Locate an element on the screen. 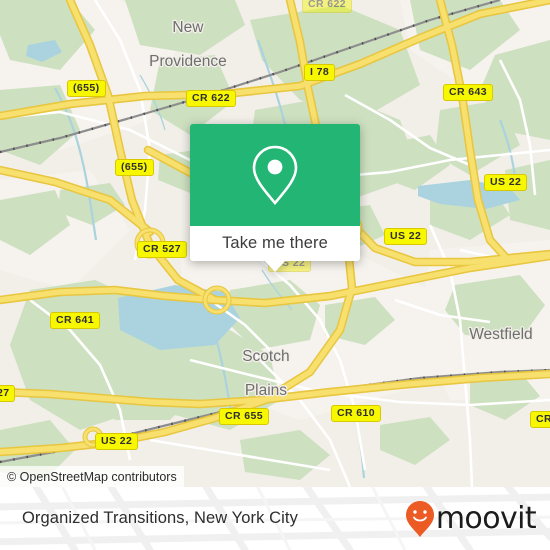 The width and height of the screenshot is (550, 550). road-shield-us22-east: US 22 is located at coordinates (506, 182).